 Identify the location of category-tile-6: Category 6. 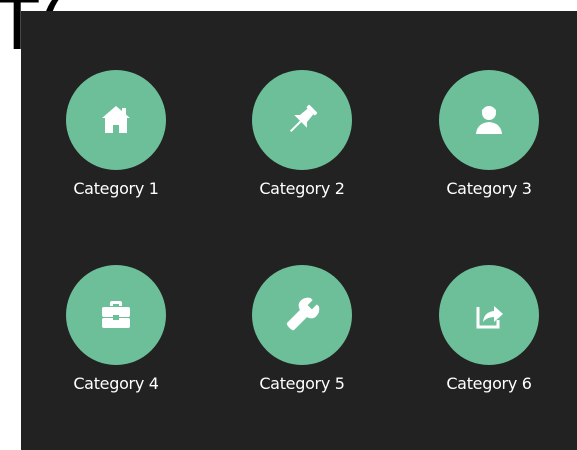
(489, 329).